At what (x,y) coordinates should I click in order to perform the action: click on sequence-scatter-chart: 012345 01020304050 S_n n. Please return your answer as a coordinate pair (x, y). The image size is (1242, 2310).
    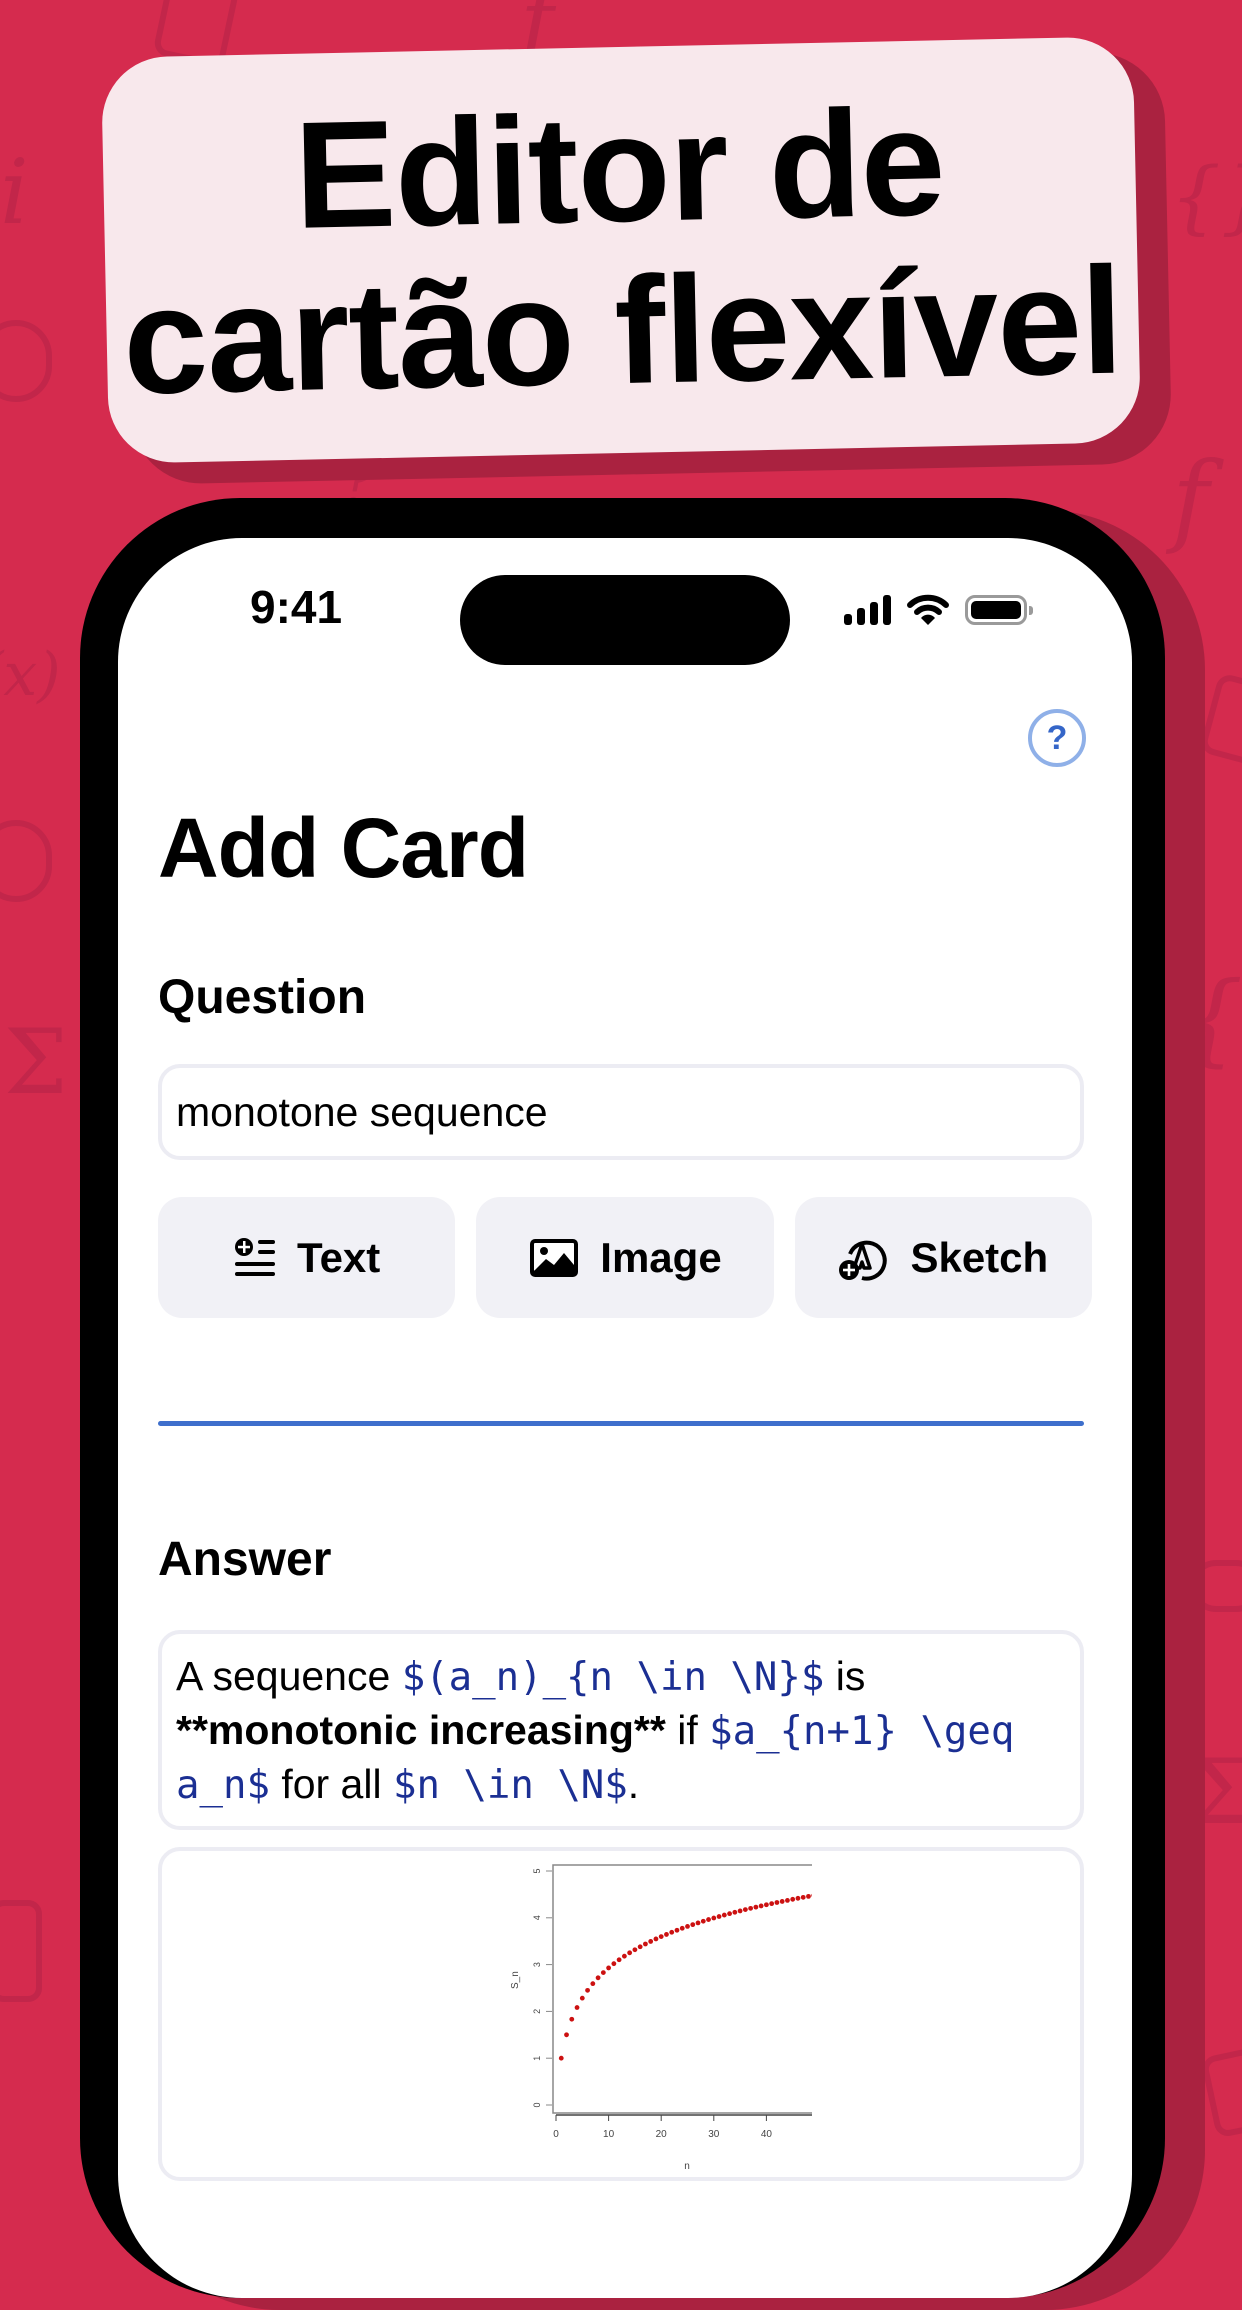
    Looking at the image, I should click on (661, 2018).